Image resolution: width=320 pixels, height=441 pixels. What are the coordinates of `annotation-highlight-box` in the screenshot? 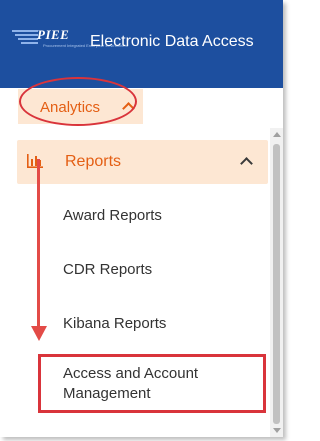 It's located at (152, 383).